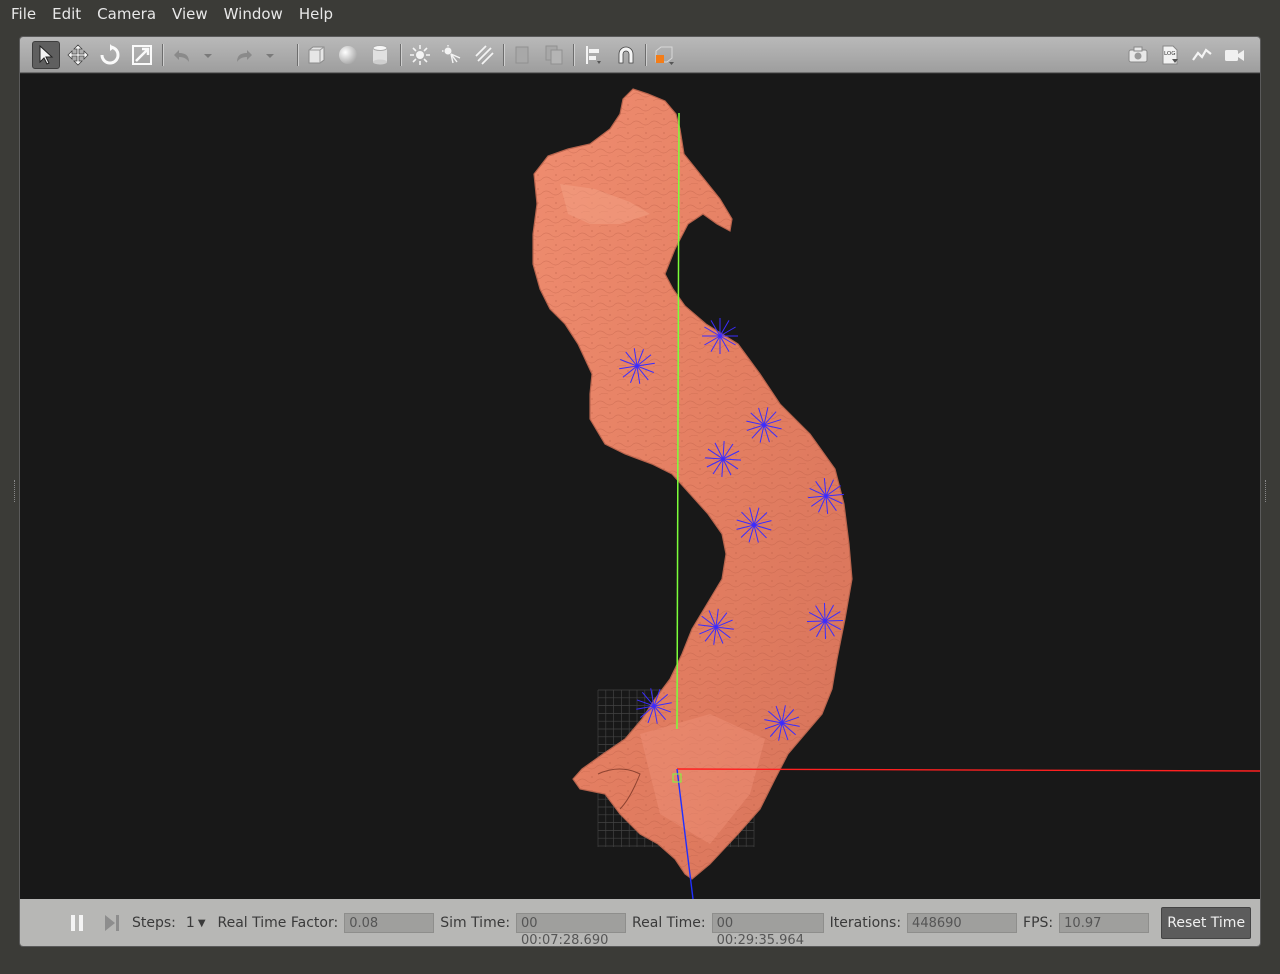  I want to click on right-panel-handle, so click(1266, 491).